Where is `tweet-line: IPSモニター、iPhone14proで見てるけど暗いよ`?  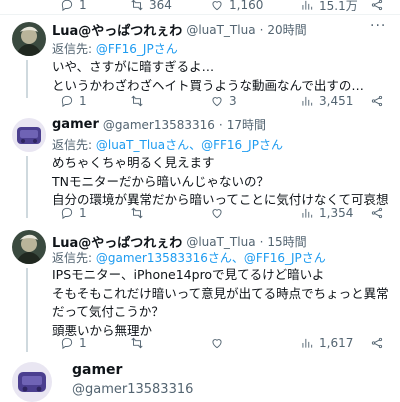
tweet-line: IPSモニター、iPhone14proで見てるけど暗いよ is located at coordinates (188, 274).